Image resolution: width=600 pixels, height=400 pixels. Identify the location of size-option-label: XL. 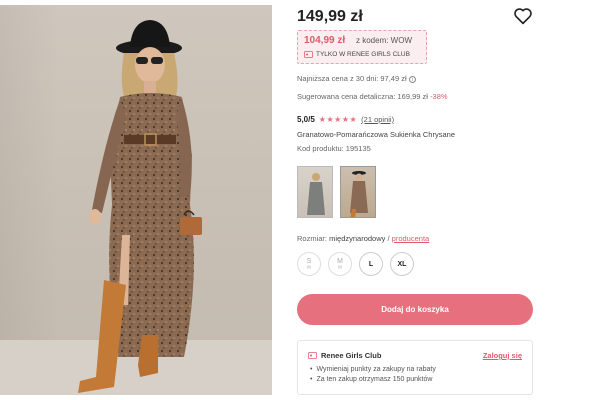
(402, 264).